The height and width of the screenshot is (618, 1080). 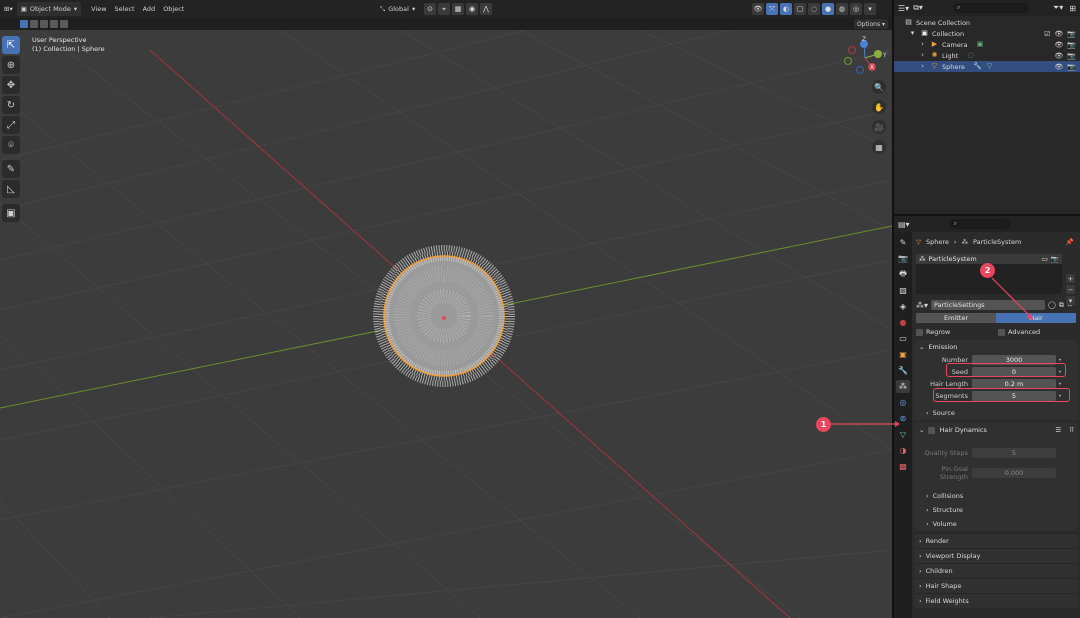 I want to click on annotation-arrows, so click(x=931, y=352).